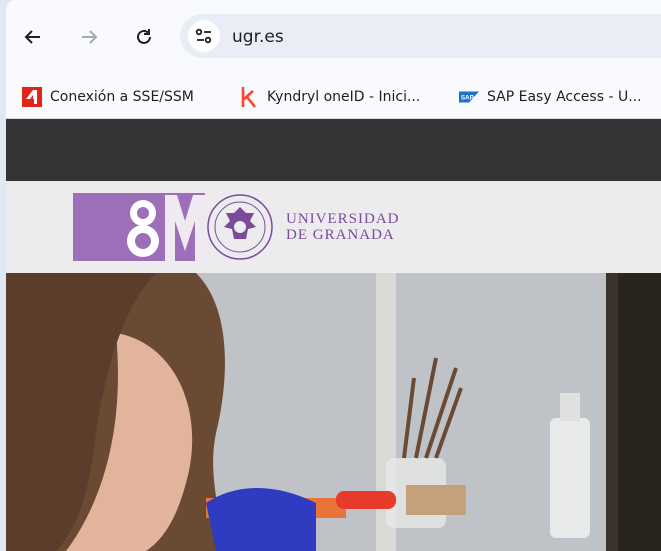 The height and width of the screenshot is (551, 661). What do you see at coordinates (420, 36) in the screenshot?
I see `address-bar: ugr.es` at bounding box center [420, 36].